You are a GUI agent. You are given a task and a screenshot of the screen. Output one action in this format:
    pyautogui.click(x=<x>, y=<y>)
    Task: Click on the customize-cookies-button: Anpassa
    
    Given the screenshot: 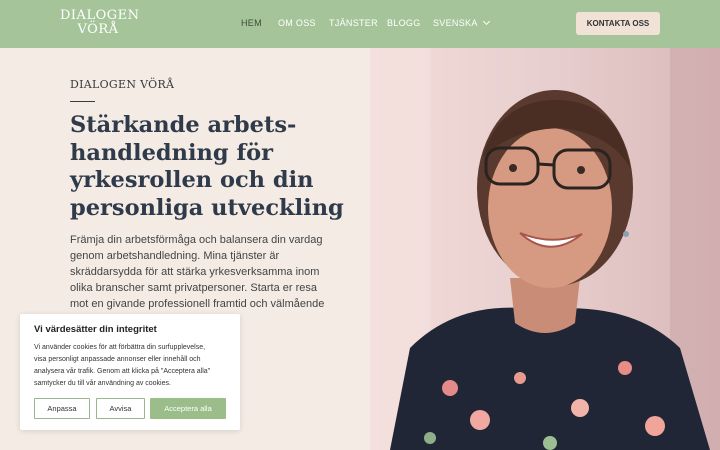 What is the action you would take?
    pyautogui.click(x=62, y=408)
    